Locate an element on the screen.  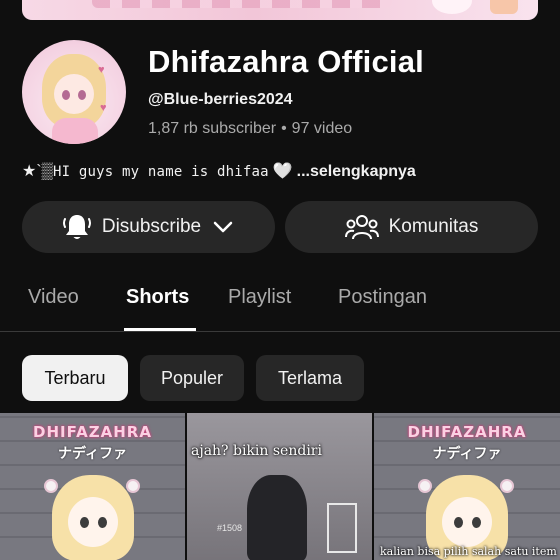
active-tab-indicator is located at coordinates (160, 329).